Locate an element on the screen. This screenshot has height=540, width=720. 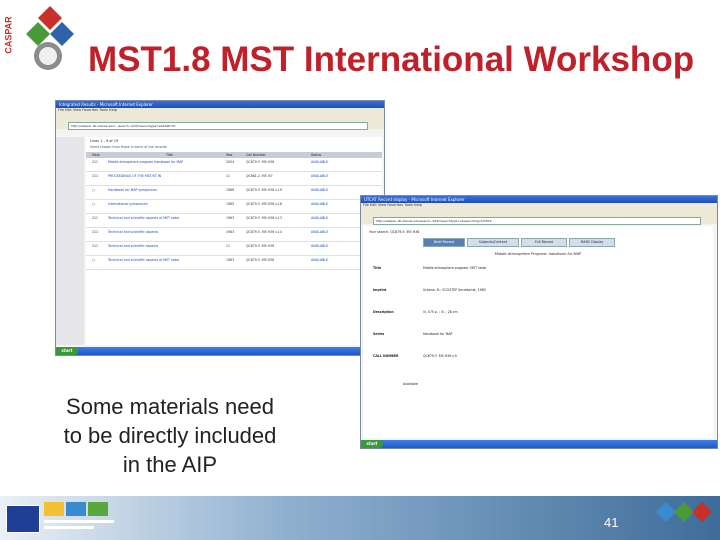
field-label: Series is located at coordinates (379, 334).